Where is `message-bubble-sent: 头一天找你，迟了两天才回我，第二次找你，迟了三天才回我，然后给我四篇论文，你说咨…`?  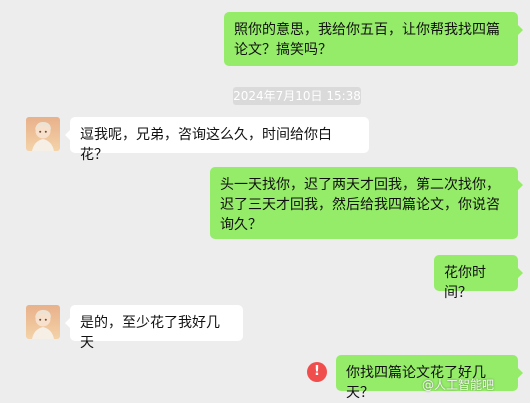
message-bubble-sent: 头一天找你，迟了两天才回我，第二次找你，迟了三天才回我，然后给我四篇论文，你说咨… is located at coordinates (366, 203).